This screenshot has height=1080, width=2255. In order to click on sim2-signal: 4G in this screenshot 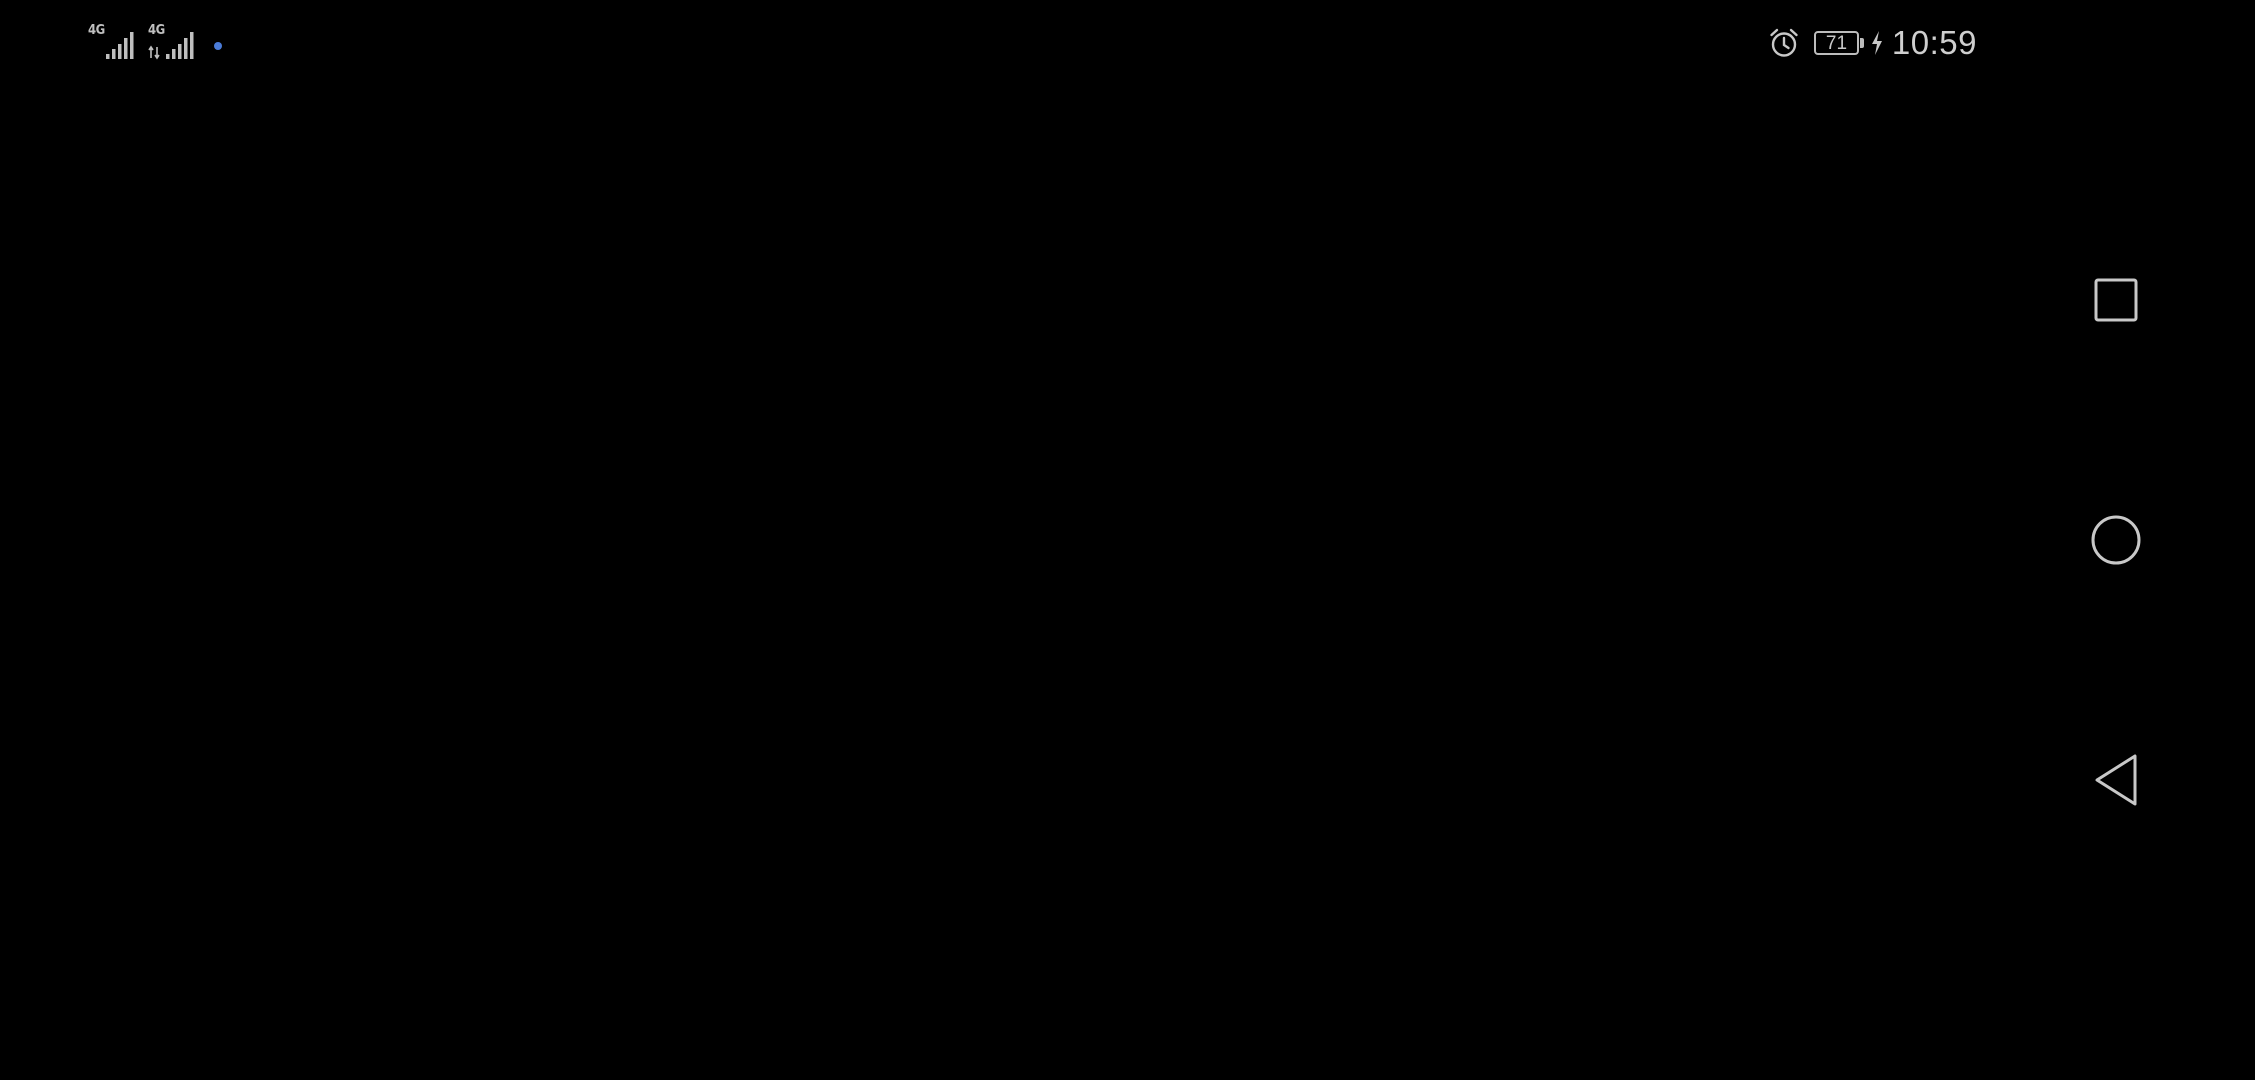, I will do `click(174, 42)`.